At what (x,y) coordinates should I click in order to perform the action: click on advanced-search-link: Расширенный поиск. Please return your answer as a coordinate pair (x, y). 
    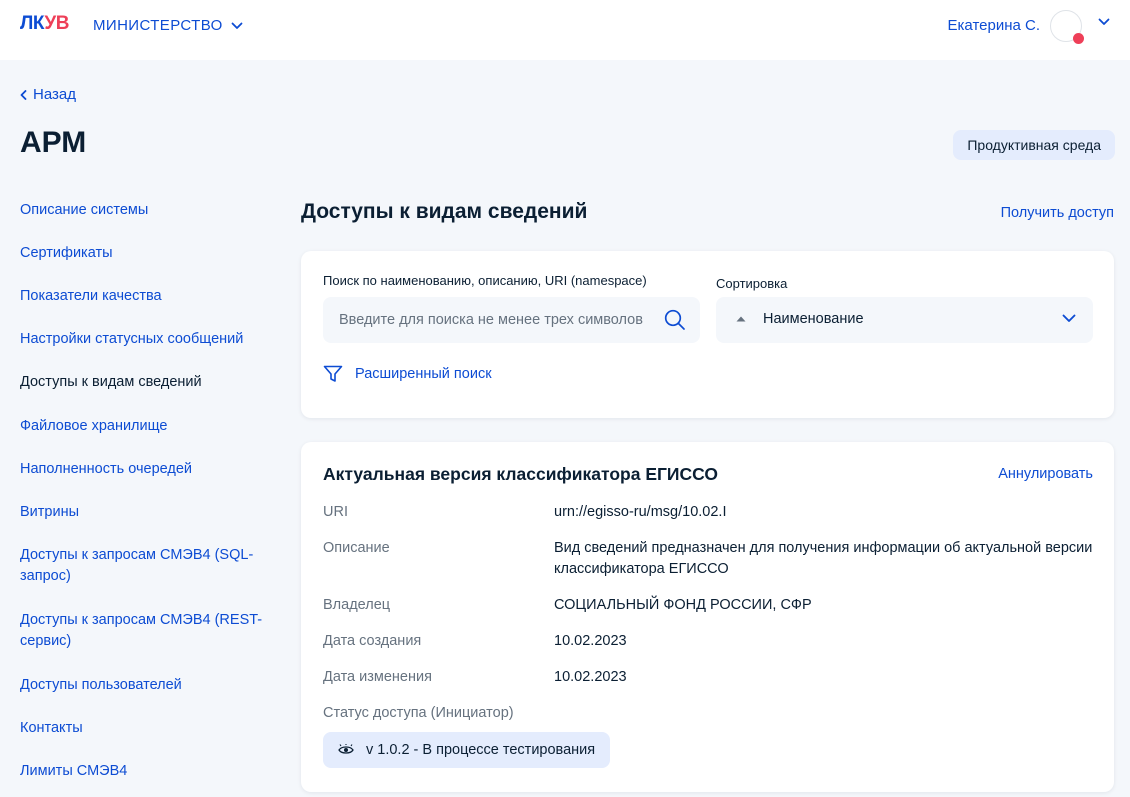
    Looking at the image, I should click on (407, 374).